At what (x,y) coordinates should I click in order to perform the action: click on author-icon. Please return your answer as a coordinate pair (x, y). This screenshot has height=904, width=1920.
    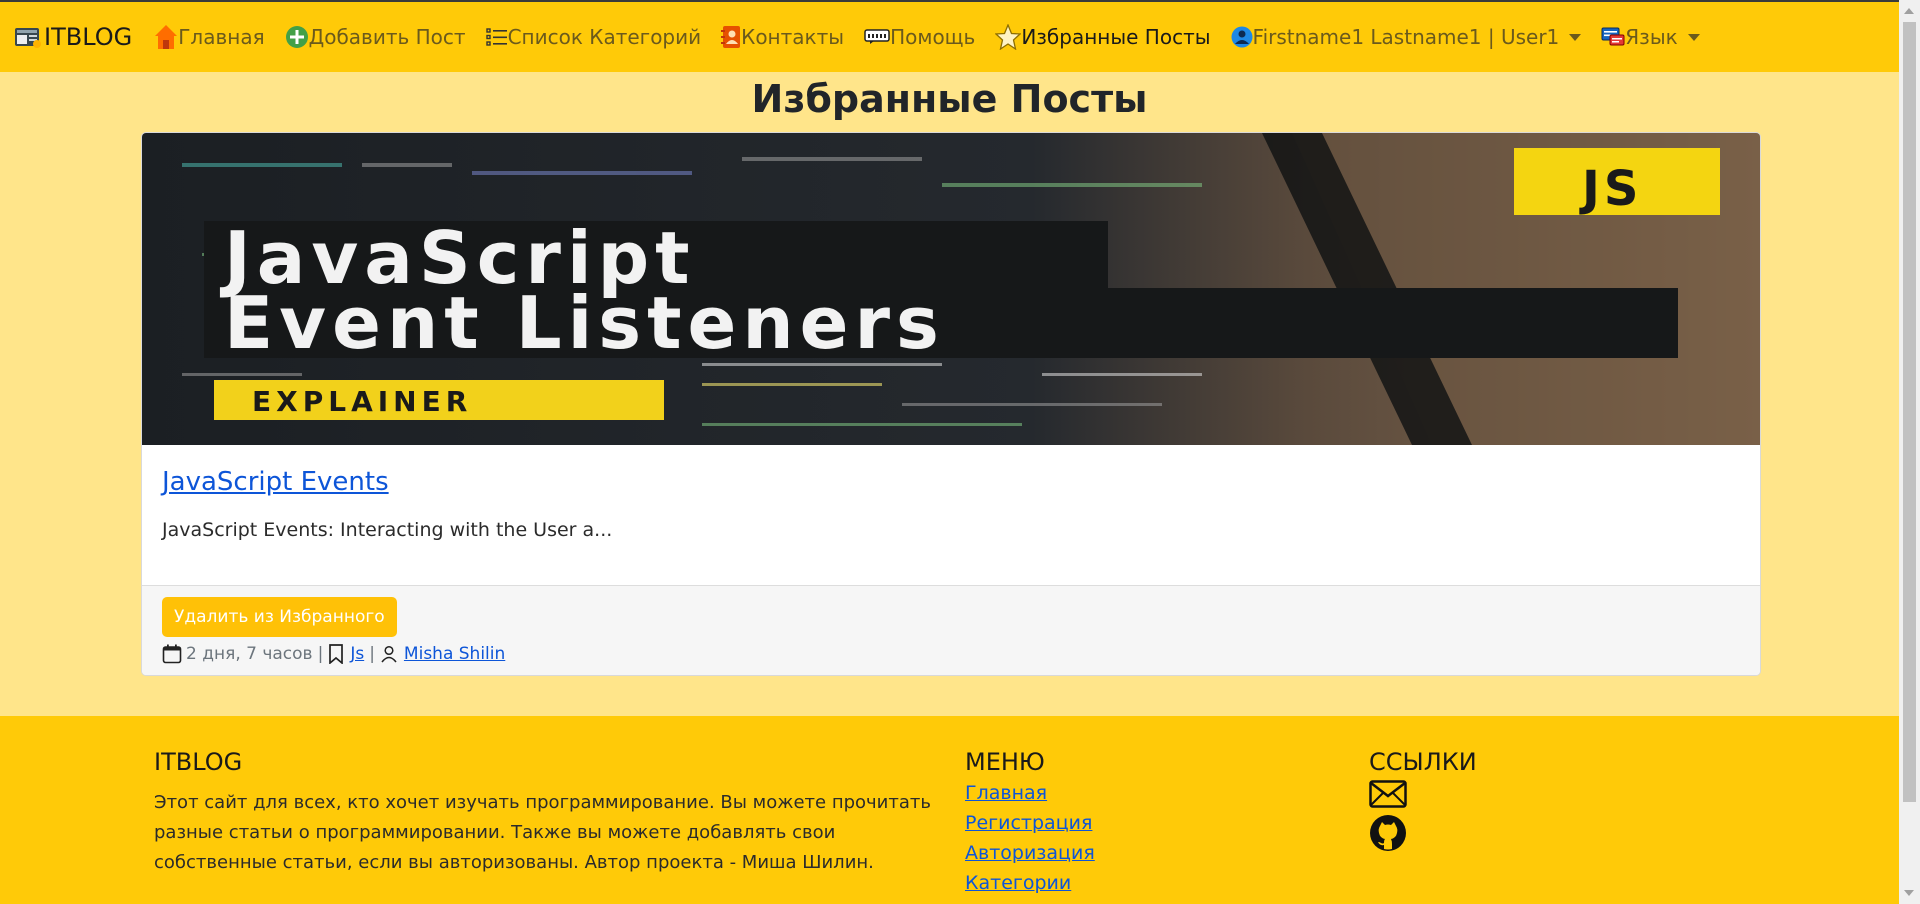
    Looking at the image, I should click on (389, 654).